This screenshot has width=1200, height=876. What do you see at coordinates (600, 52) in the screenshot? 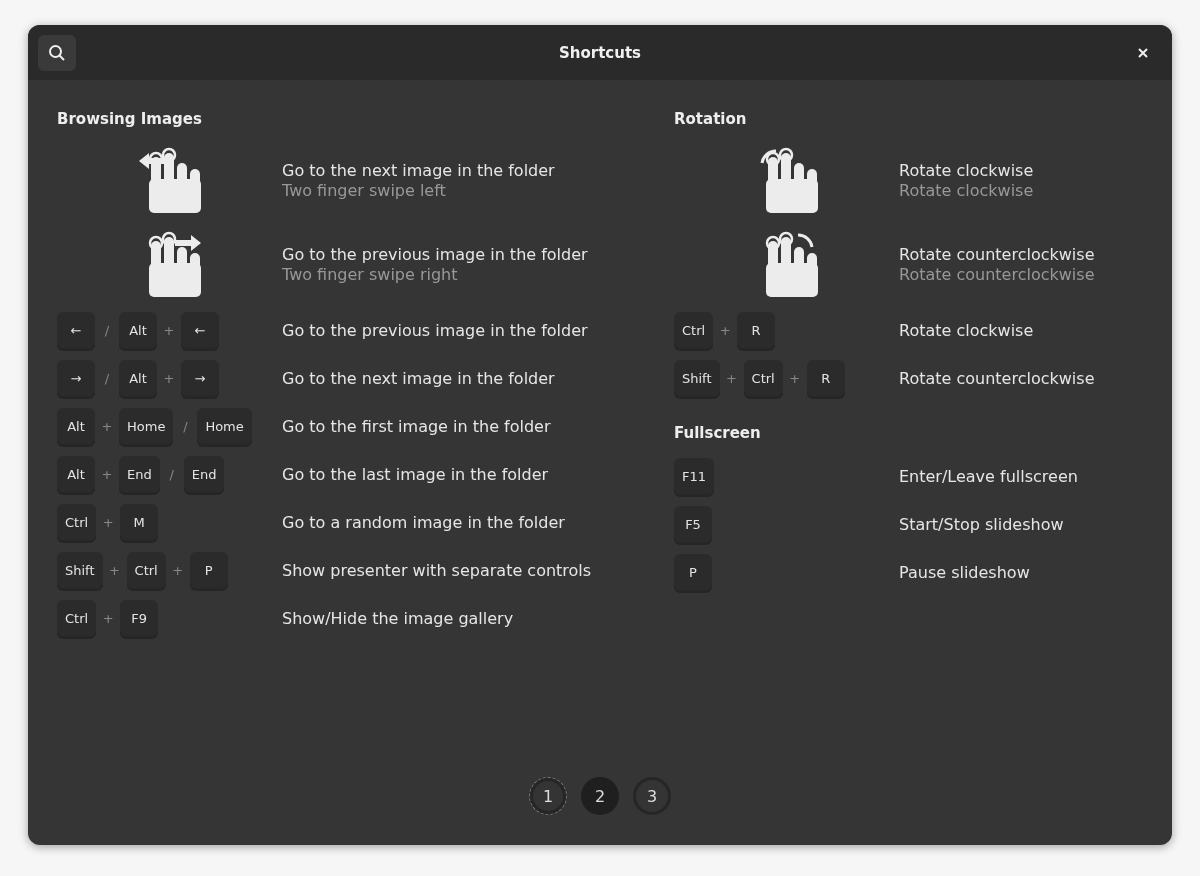
I see `window-title: Shortcuts` at bounding box center [600, 52].